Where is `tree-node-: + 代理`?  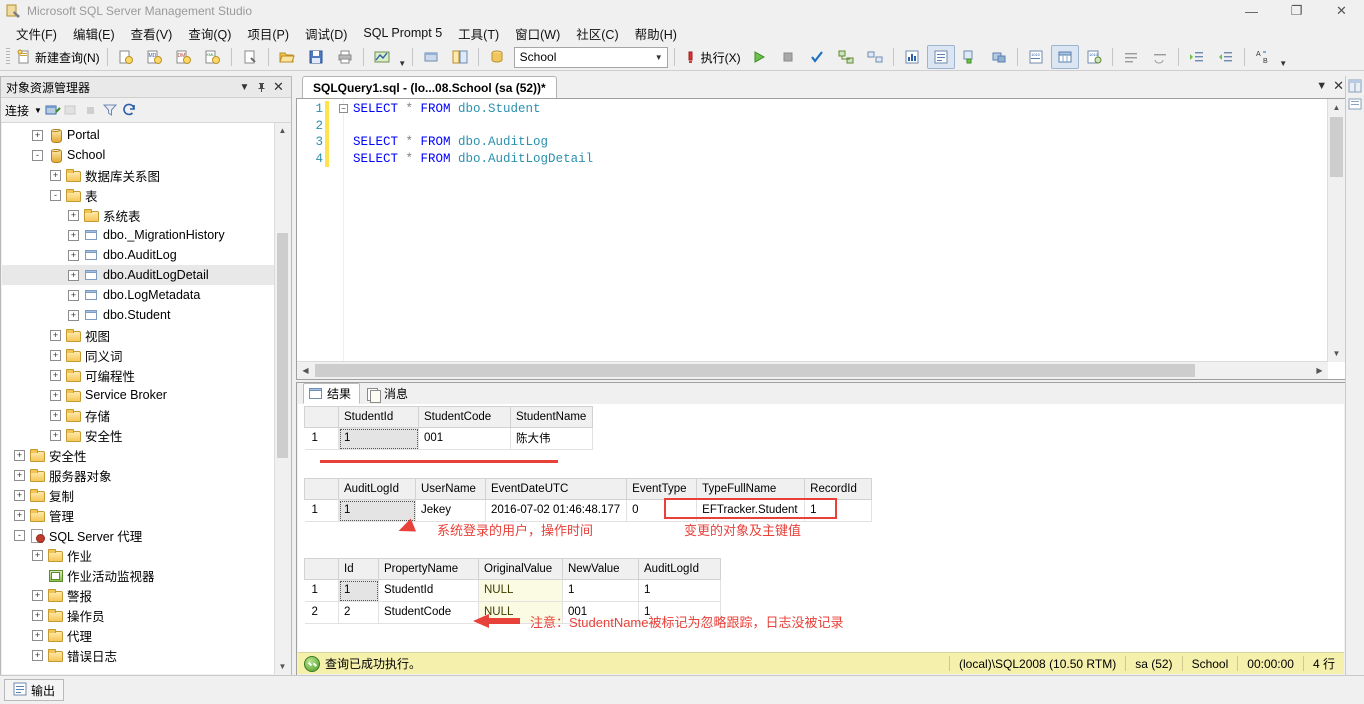 tree-node-: + 代理 is located at coordinates (138, 635).